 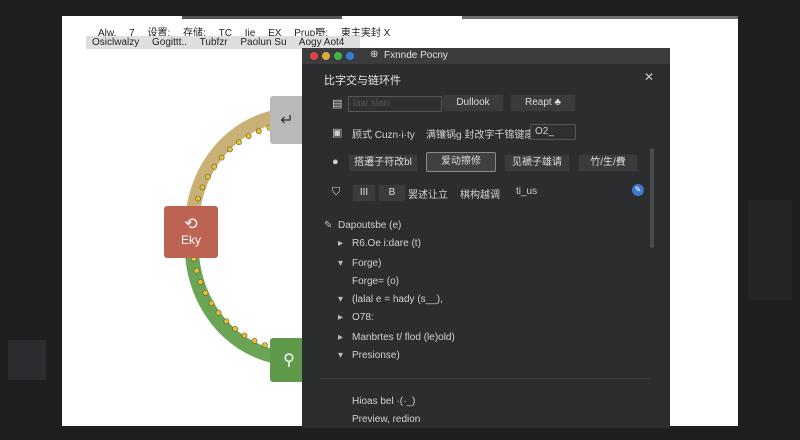 I want to click on tree-item: ✎ Dapoutsbe (e), so click(x=362, y=225).